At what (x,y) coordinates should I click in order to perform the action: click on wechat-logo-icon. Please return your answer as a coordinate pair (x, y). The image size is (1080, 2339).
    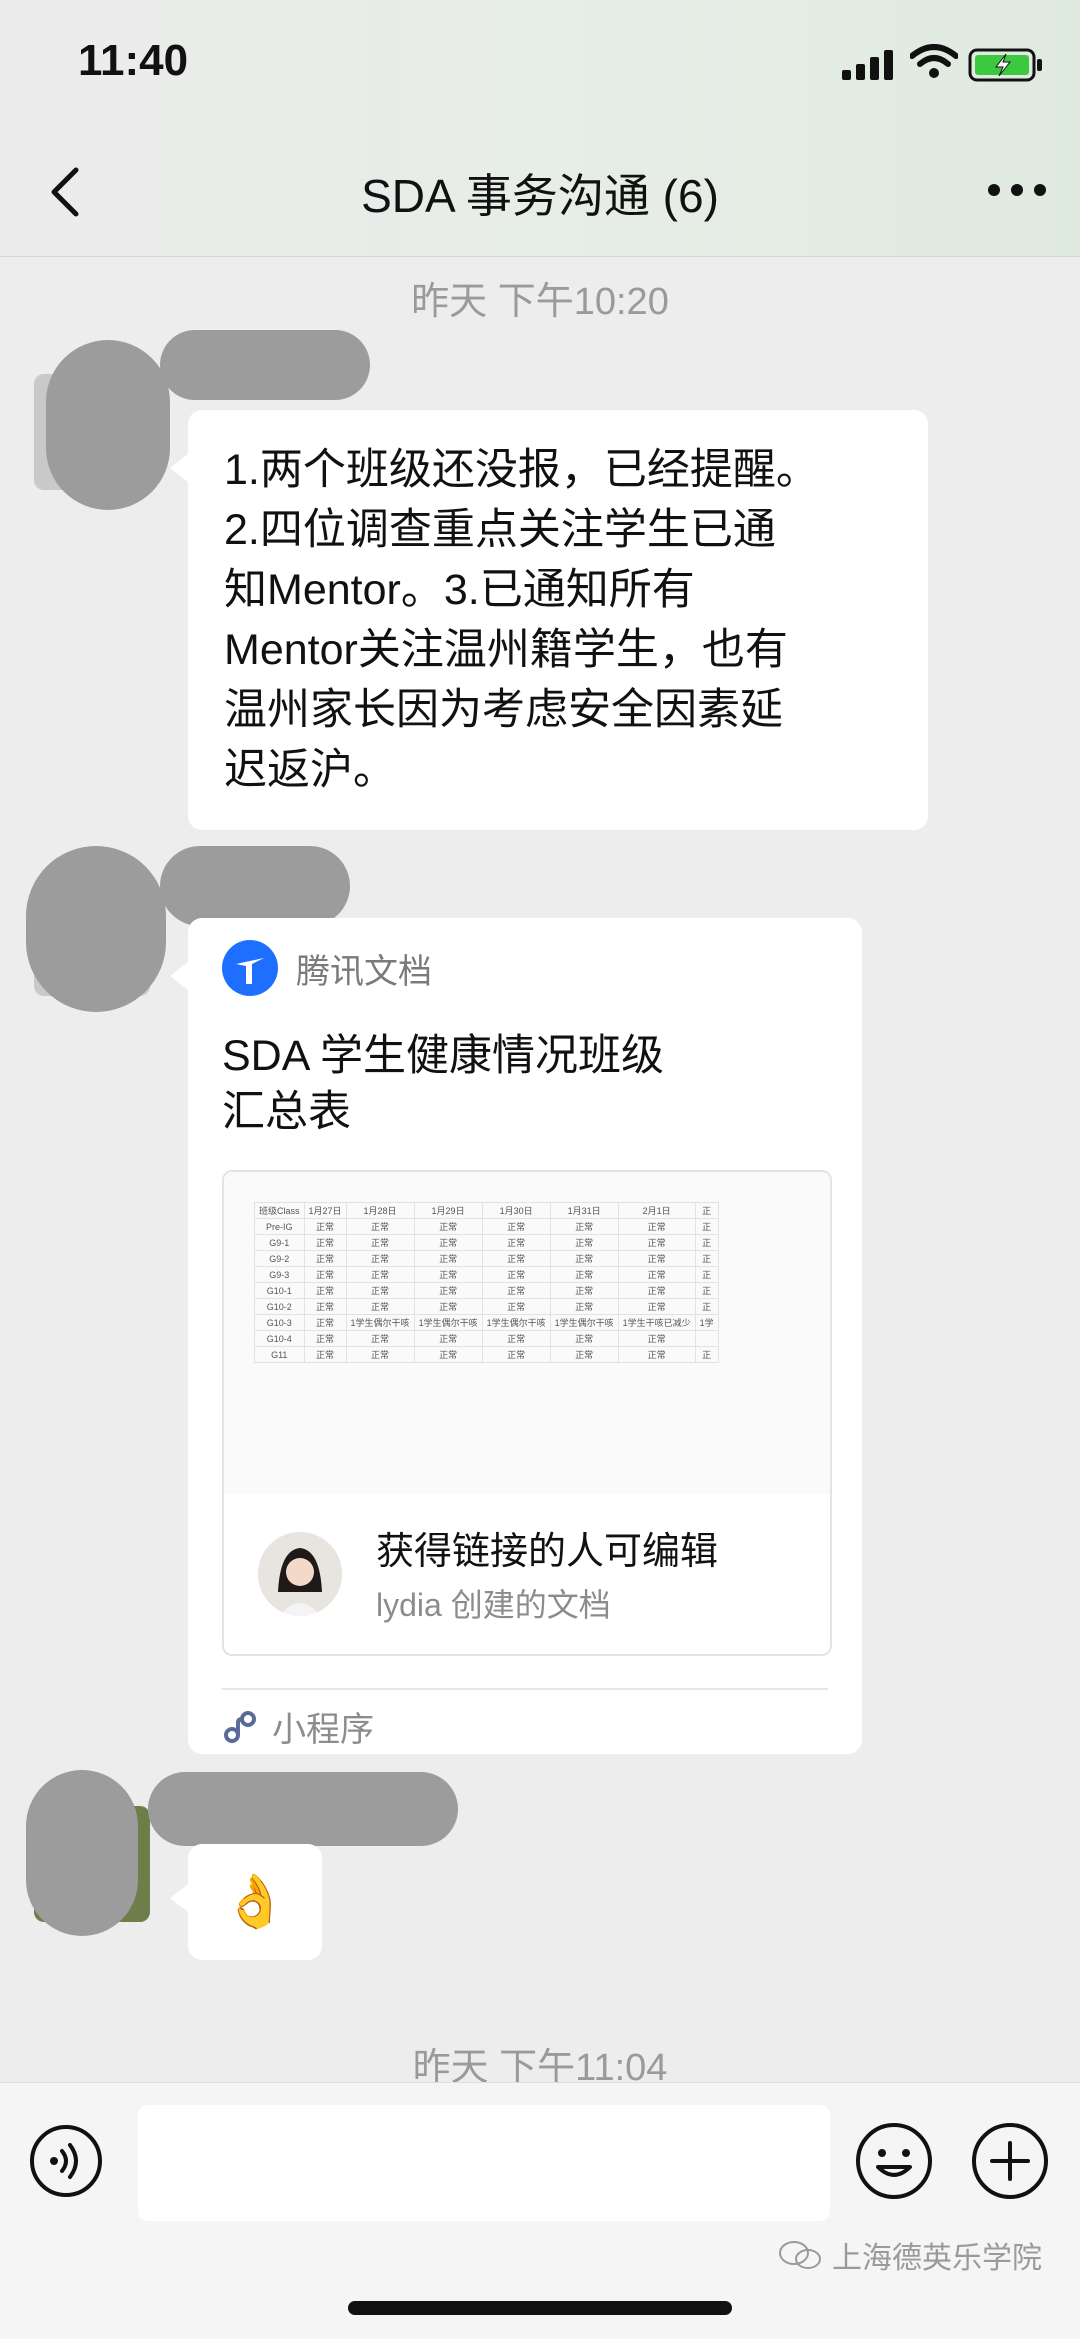
    Looking at the image, I should click on (800, 2255).